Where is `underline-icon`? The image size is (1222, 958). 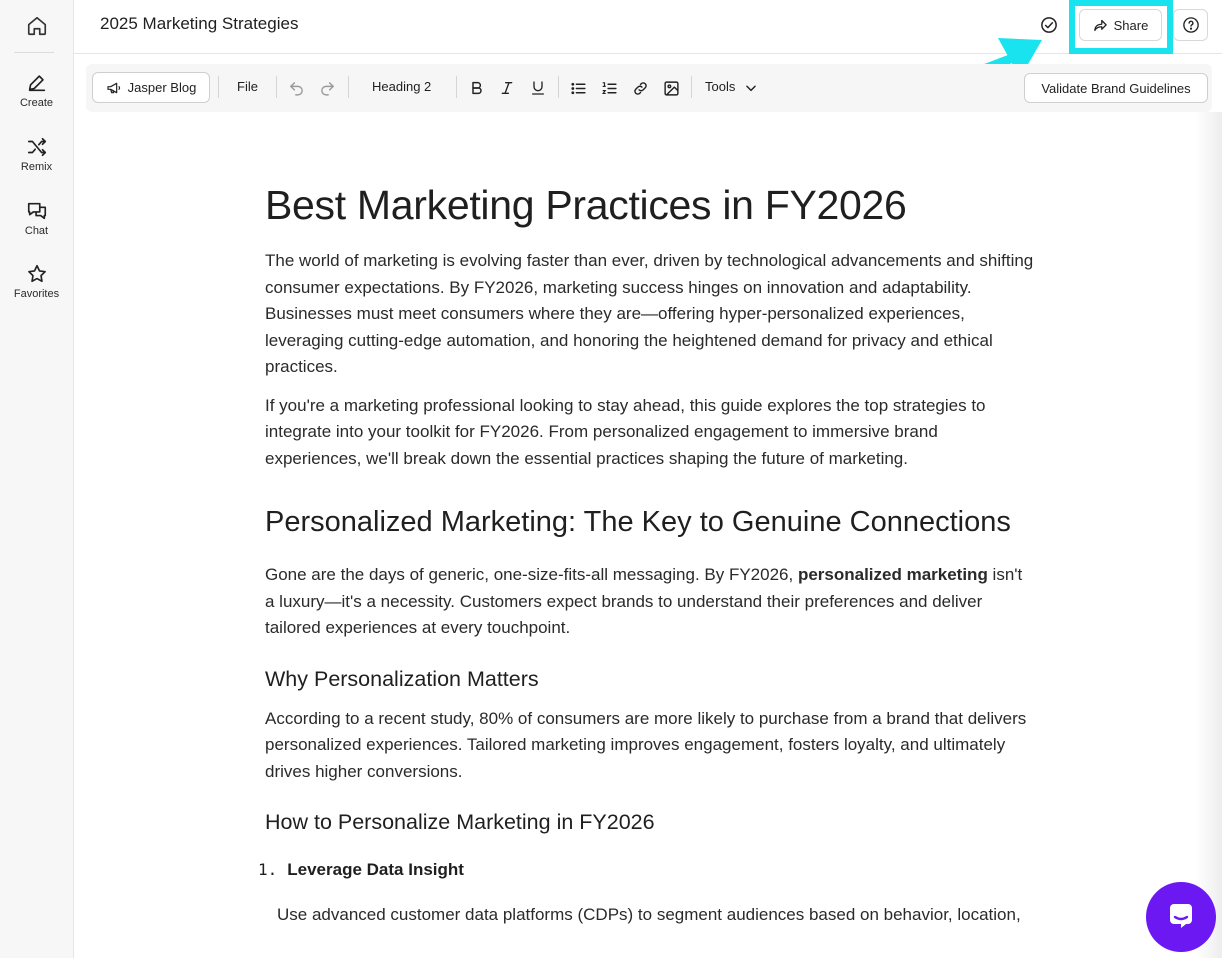
underline-icon is located at coordinates (538, 88).